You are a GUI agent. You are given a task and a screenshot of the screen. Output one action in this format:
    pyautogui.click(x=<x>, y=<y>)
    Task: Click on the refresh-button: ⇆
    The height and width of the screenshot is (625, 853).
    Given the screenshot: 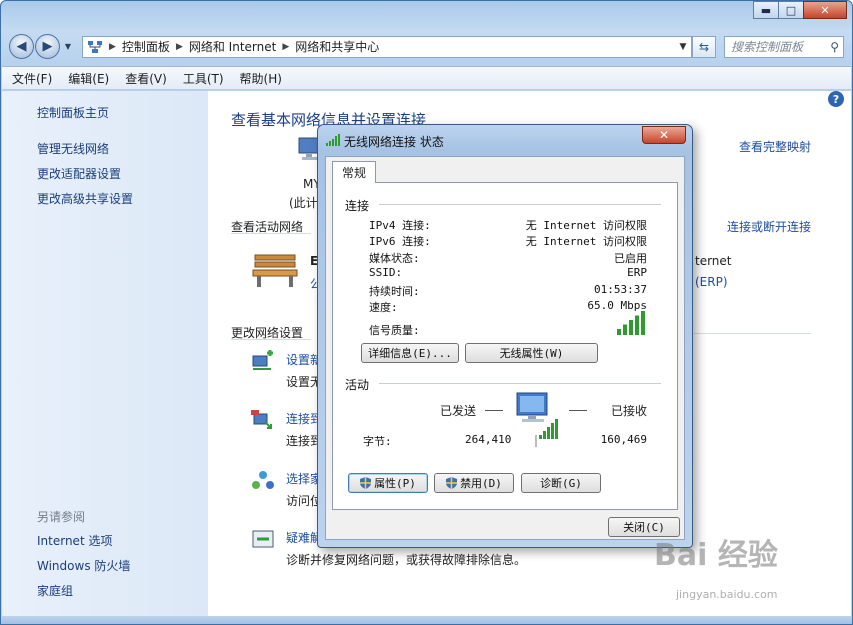 What is the action you would take?
    pyautogui.click(x=704, y=46)
    